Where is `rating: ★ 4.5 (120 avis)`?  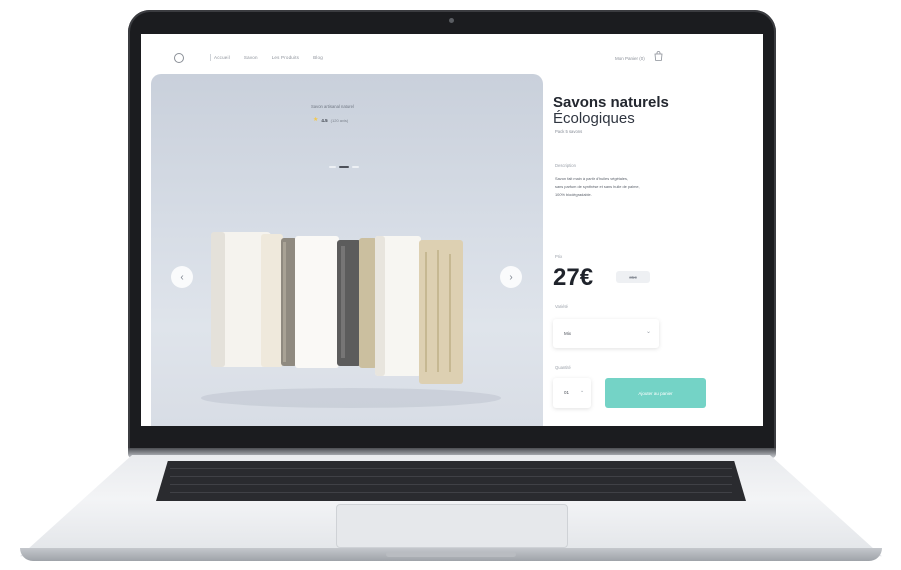 rating: ★ 4.5 (120 avis) is located at coordinates (330, 120).